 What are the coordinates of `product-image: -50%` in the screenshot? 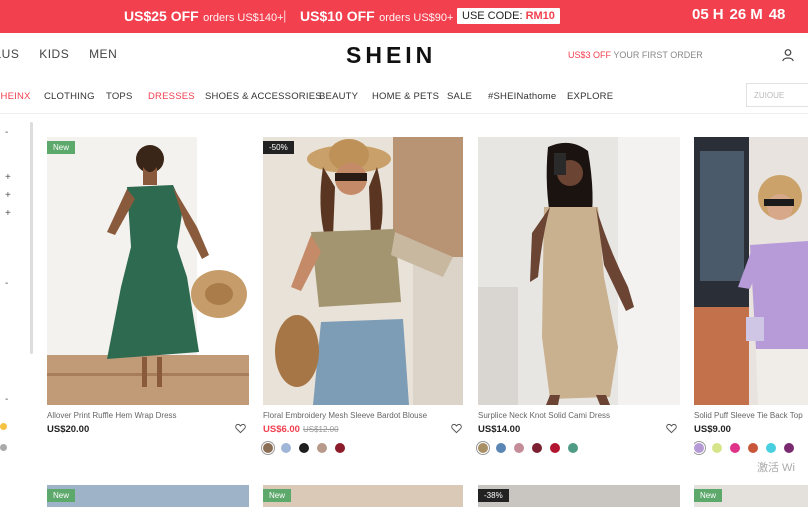 It's located at (363, 271).